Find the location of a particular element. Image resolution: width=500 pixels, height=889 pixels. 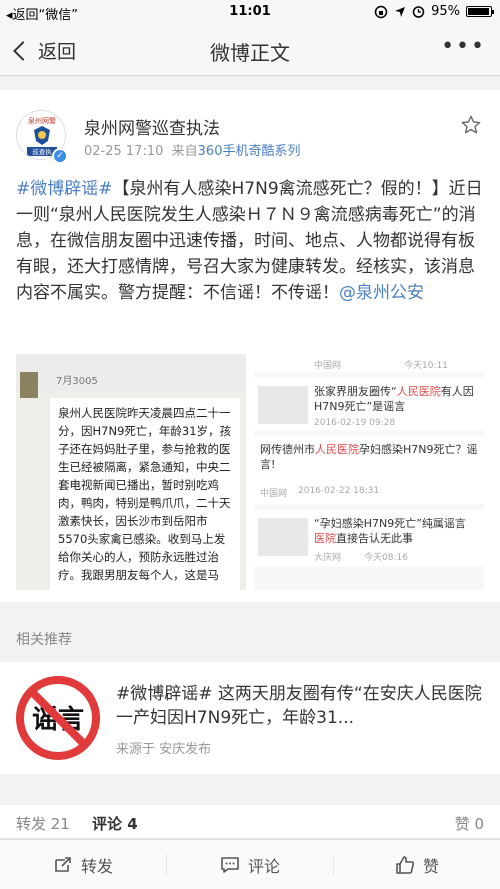

news-title-text: 张家界朋友圈传“ is located at coordinates (355, 391).